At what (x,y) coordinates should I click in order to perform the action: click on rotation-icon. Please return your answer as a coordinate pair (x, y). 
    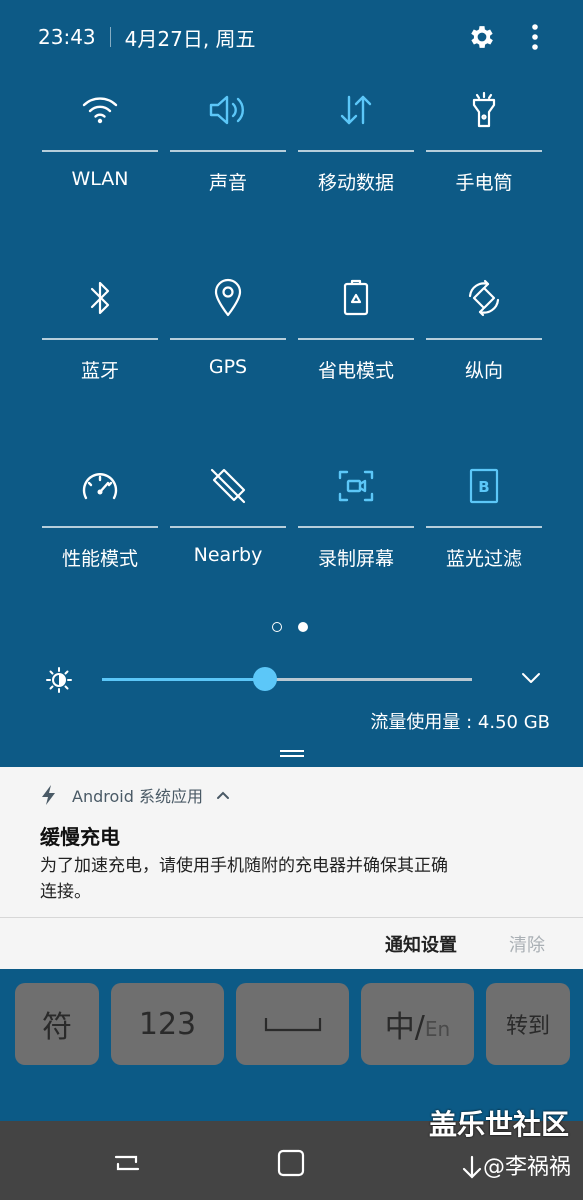
    Looking at the image, I should click on (484, 298).